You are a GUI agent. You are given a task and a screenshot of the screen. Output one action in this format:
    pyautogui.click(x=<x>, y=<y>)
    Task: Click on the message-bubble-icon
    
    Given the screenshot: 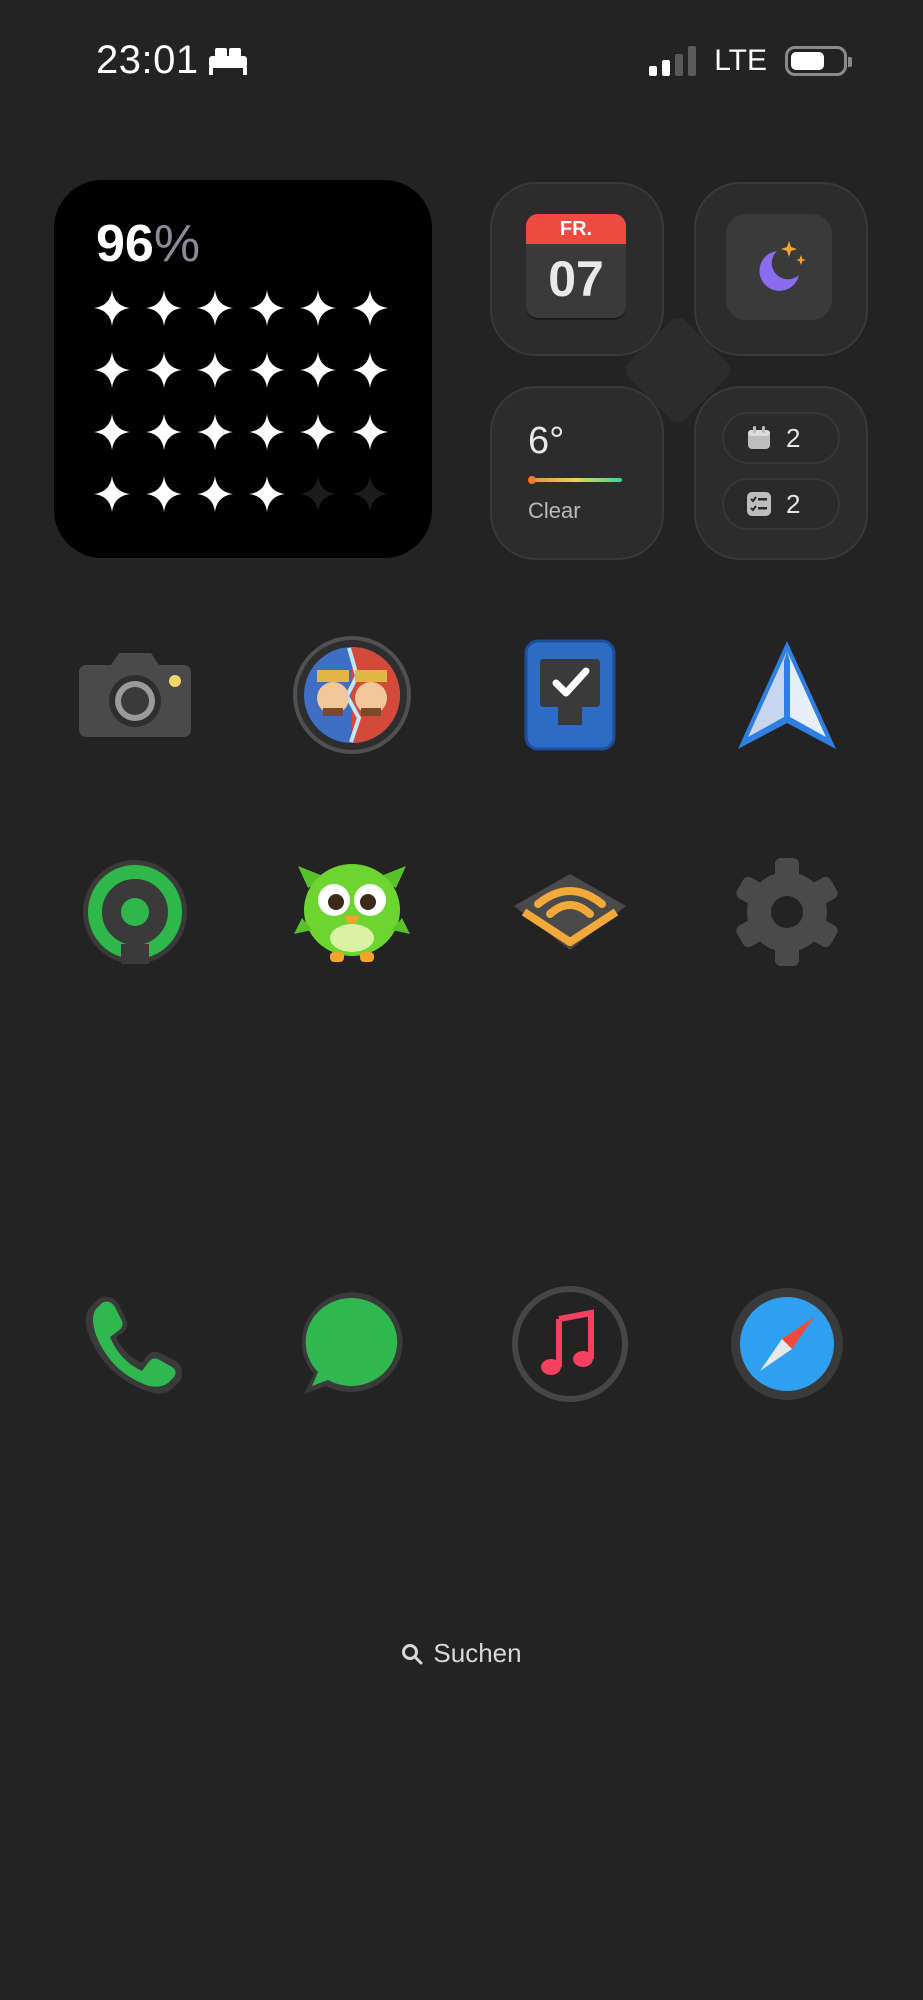 What is the action you would take?
    pyautogui.click(x=352, y=1343)
    